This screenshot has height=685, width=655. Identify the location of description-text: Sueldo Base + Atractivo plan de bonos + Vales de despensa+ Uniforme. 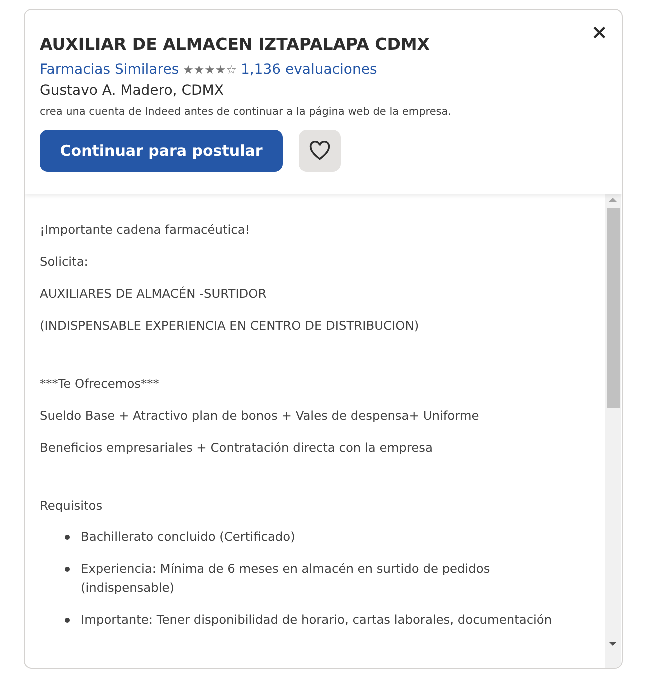
(260, 416).